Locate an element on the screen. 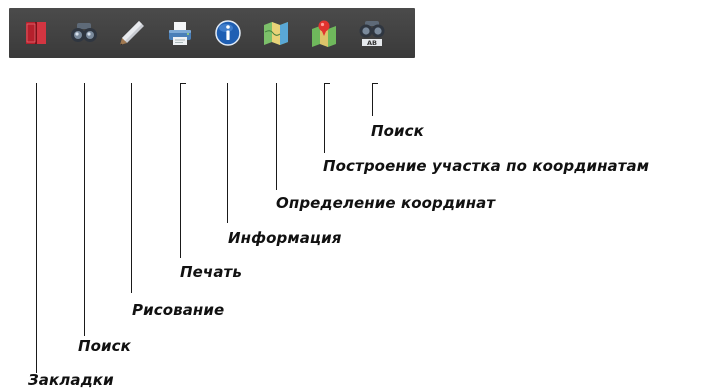 This screenshot has height=391, width=709. book-icon is located at coordinates (36, 33).